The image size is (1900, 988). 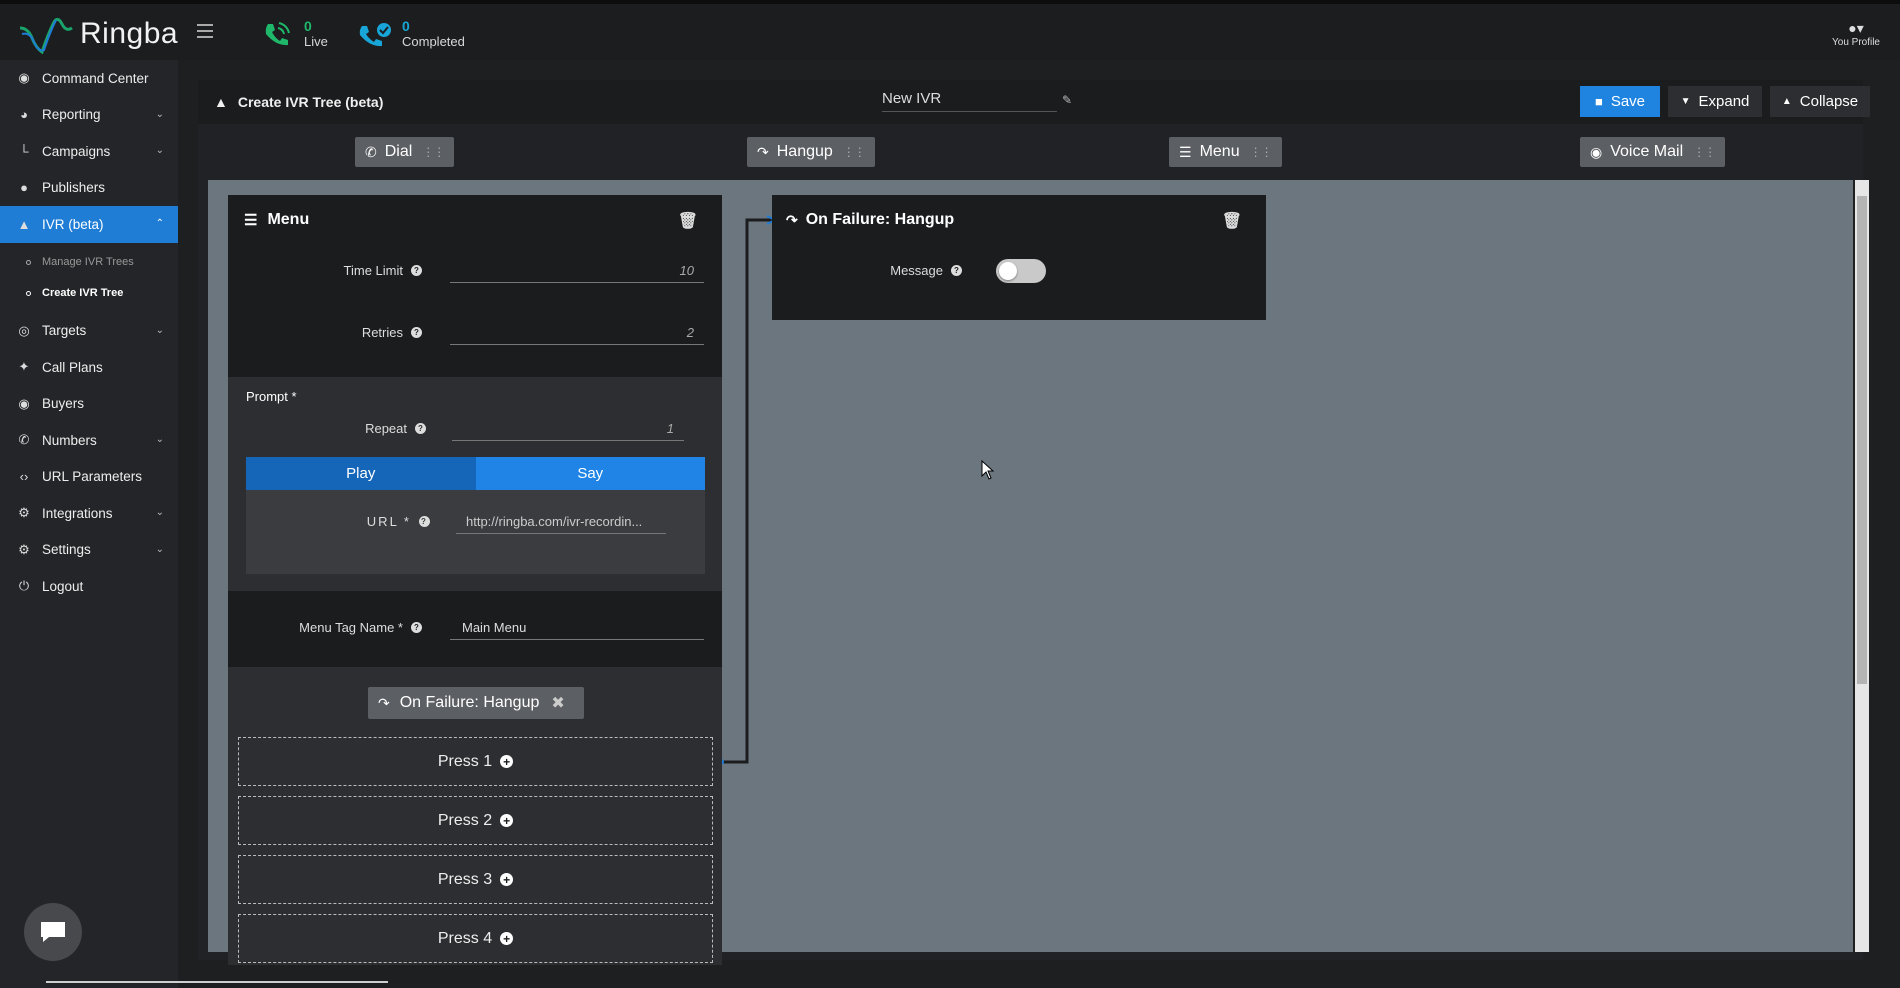 What do you see at coordinates (1715, 101) in the screenshot?
I see `expand-button: ▼ Expand` at bounding box center [1715, 101].